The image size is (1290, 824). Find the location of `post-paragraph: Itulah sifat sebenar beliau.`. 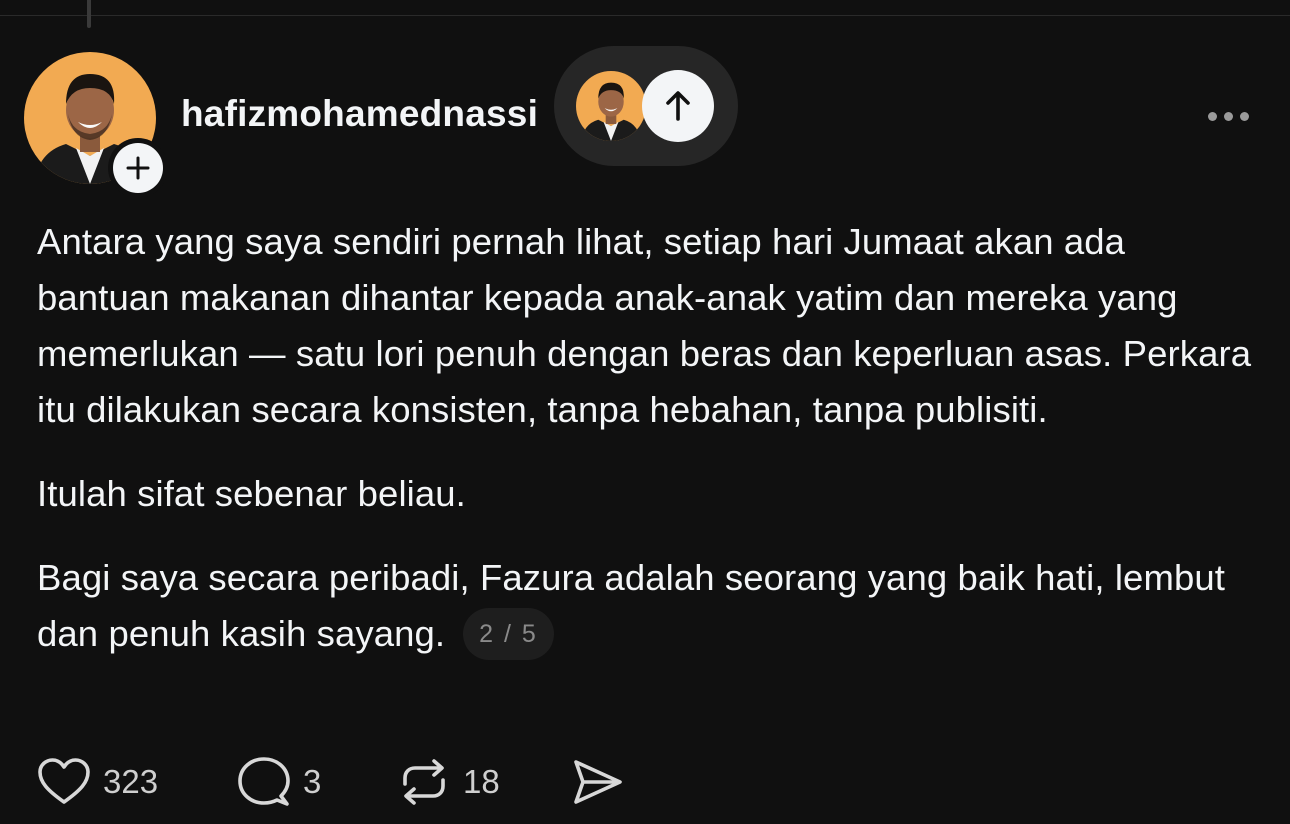

post-paragraph: Itulah sifat sebenar beliau. is located at coordinates (251, 493).